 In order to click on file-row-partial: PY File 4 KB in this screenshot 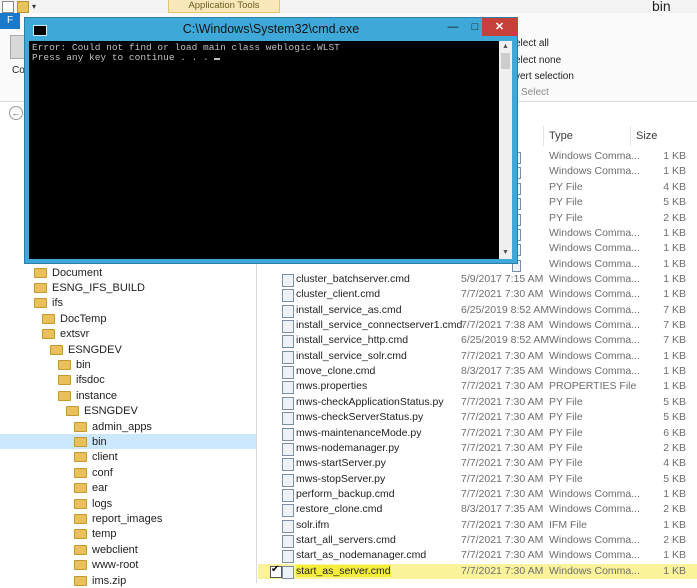, I will do `click(608, 187)`.